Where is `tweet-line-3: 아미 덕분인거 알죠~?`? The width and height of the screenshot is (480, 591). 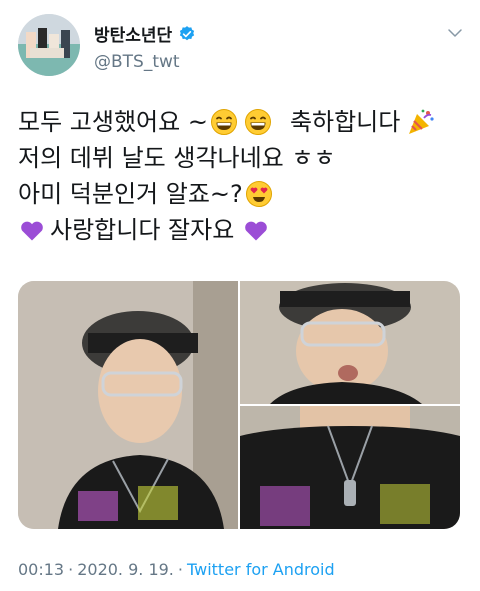 tweet-line-3: 아미 덕분인거 알죠~? is located at coordinates (243, 194).